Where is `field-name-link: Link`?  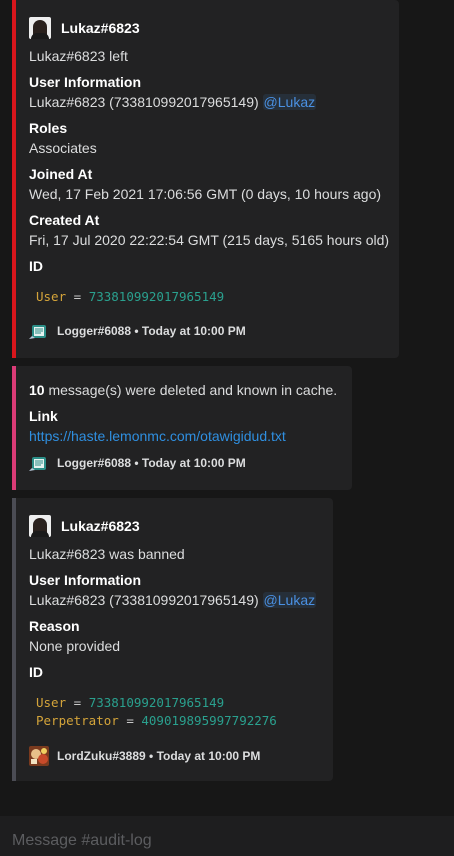 field-name-link: Link is located at coordinates (43, 416).